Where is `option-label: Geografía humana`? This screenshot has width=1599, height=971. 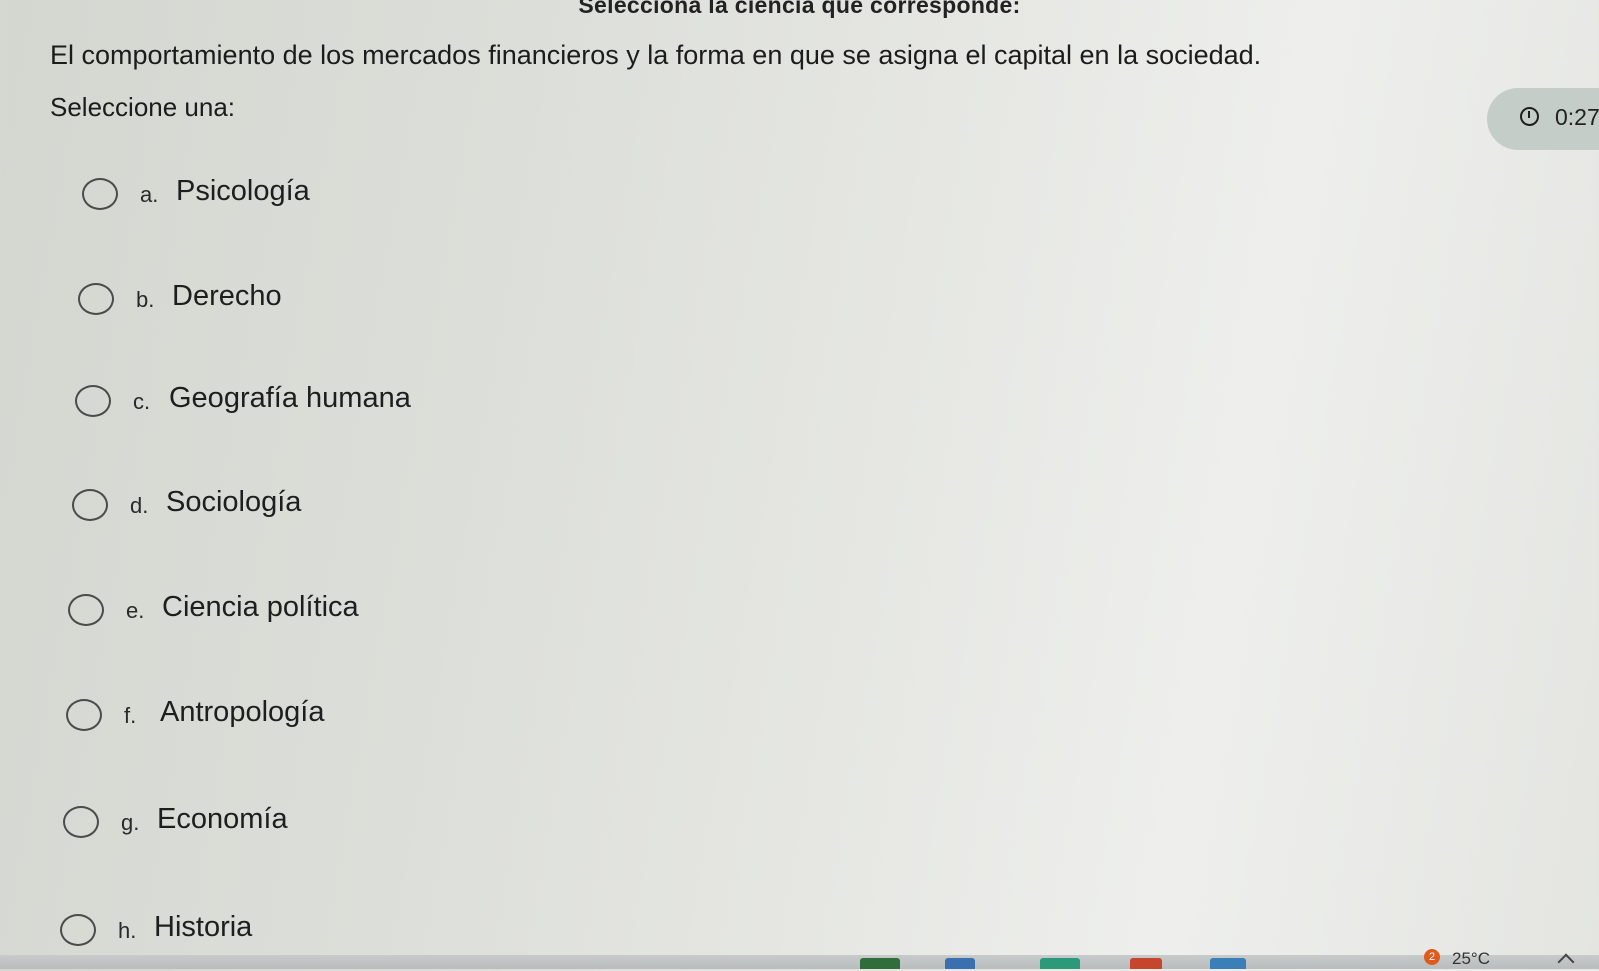
option-label: Geografía humana is located at coordinates (290, 398).